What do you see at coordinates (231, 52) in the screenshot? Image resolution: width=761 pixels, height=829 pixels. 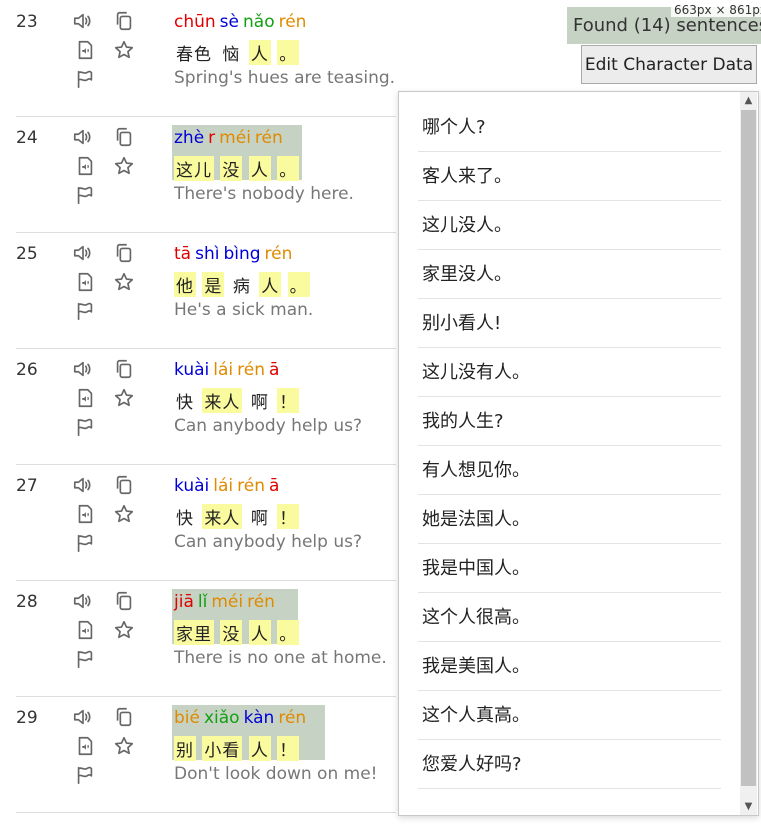 I see `hanzi-word: 恼` at bounding box center [231, 52].